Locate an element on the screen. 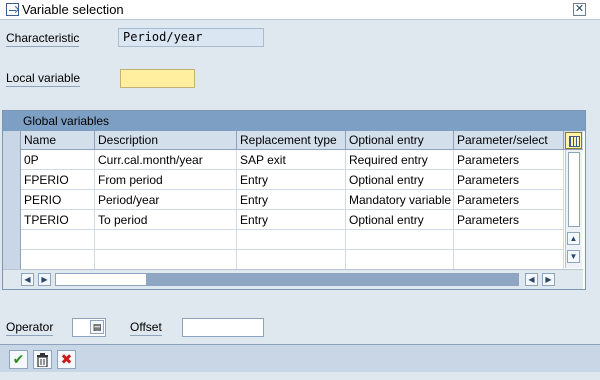 The height and width of the screenshot is (380, 600). vertical-scroll-thumb is located at coordinates (574, 189).